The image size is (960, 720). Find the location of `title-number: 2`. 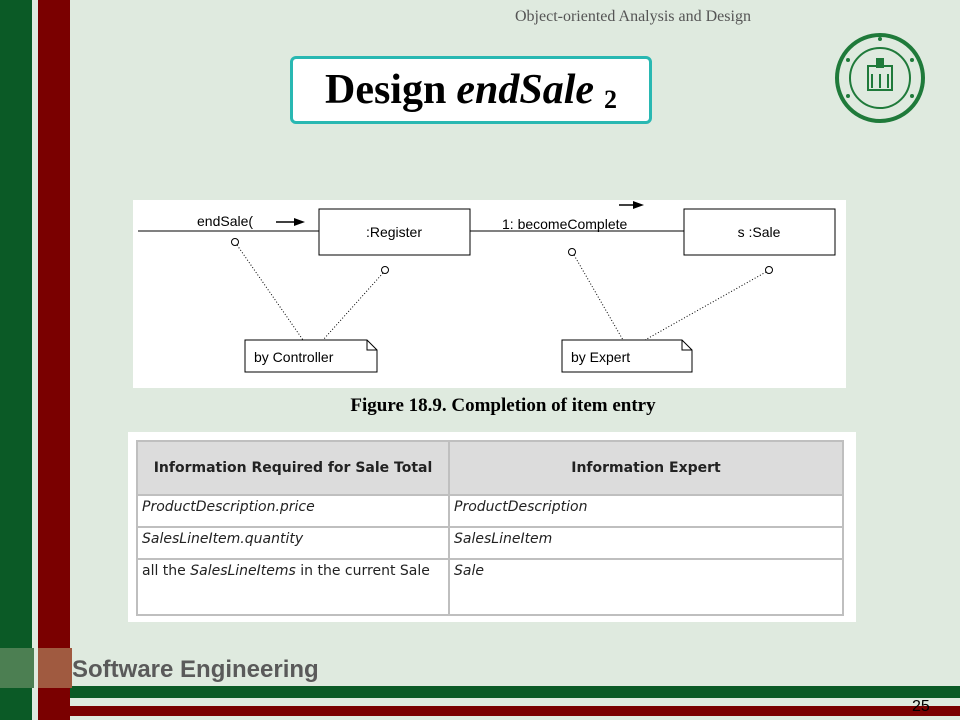

title-number: 2 is located at coordinates (611, 99).